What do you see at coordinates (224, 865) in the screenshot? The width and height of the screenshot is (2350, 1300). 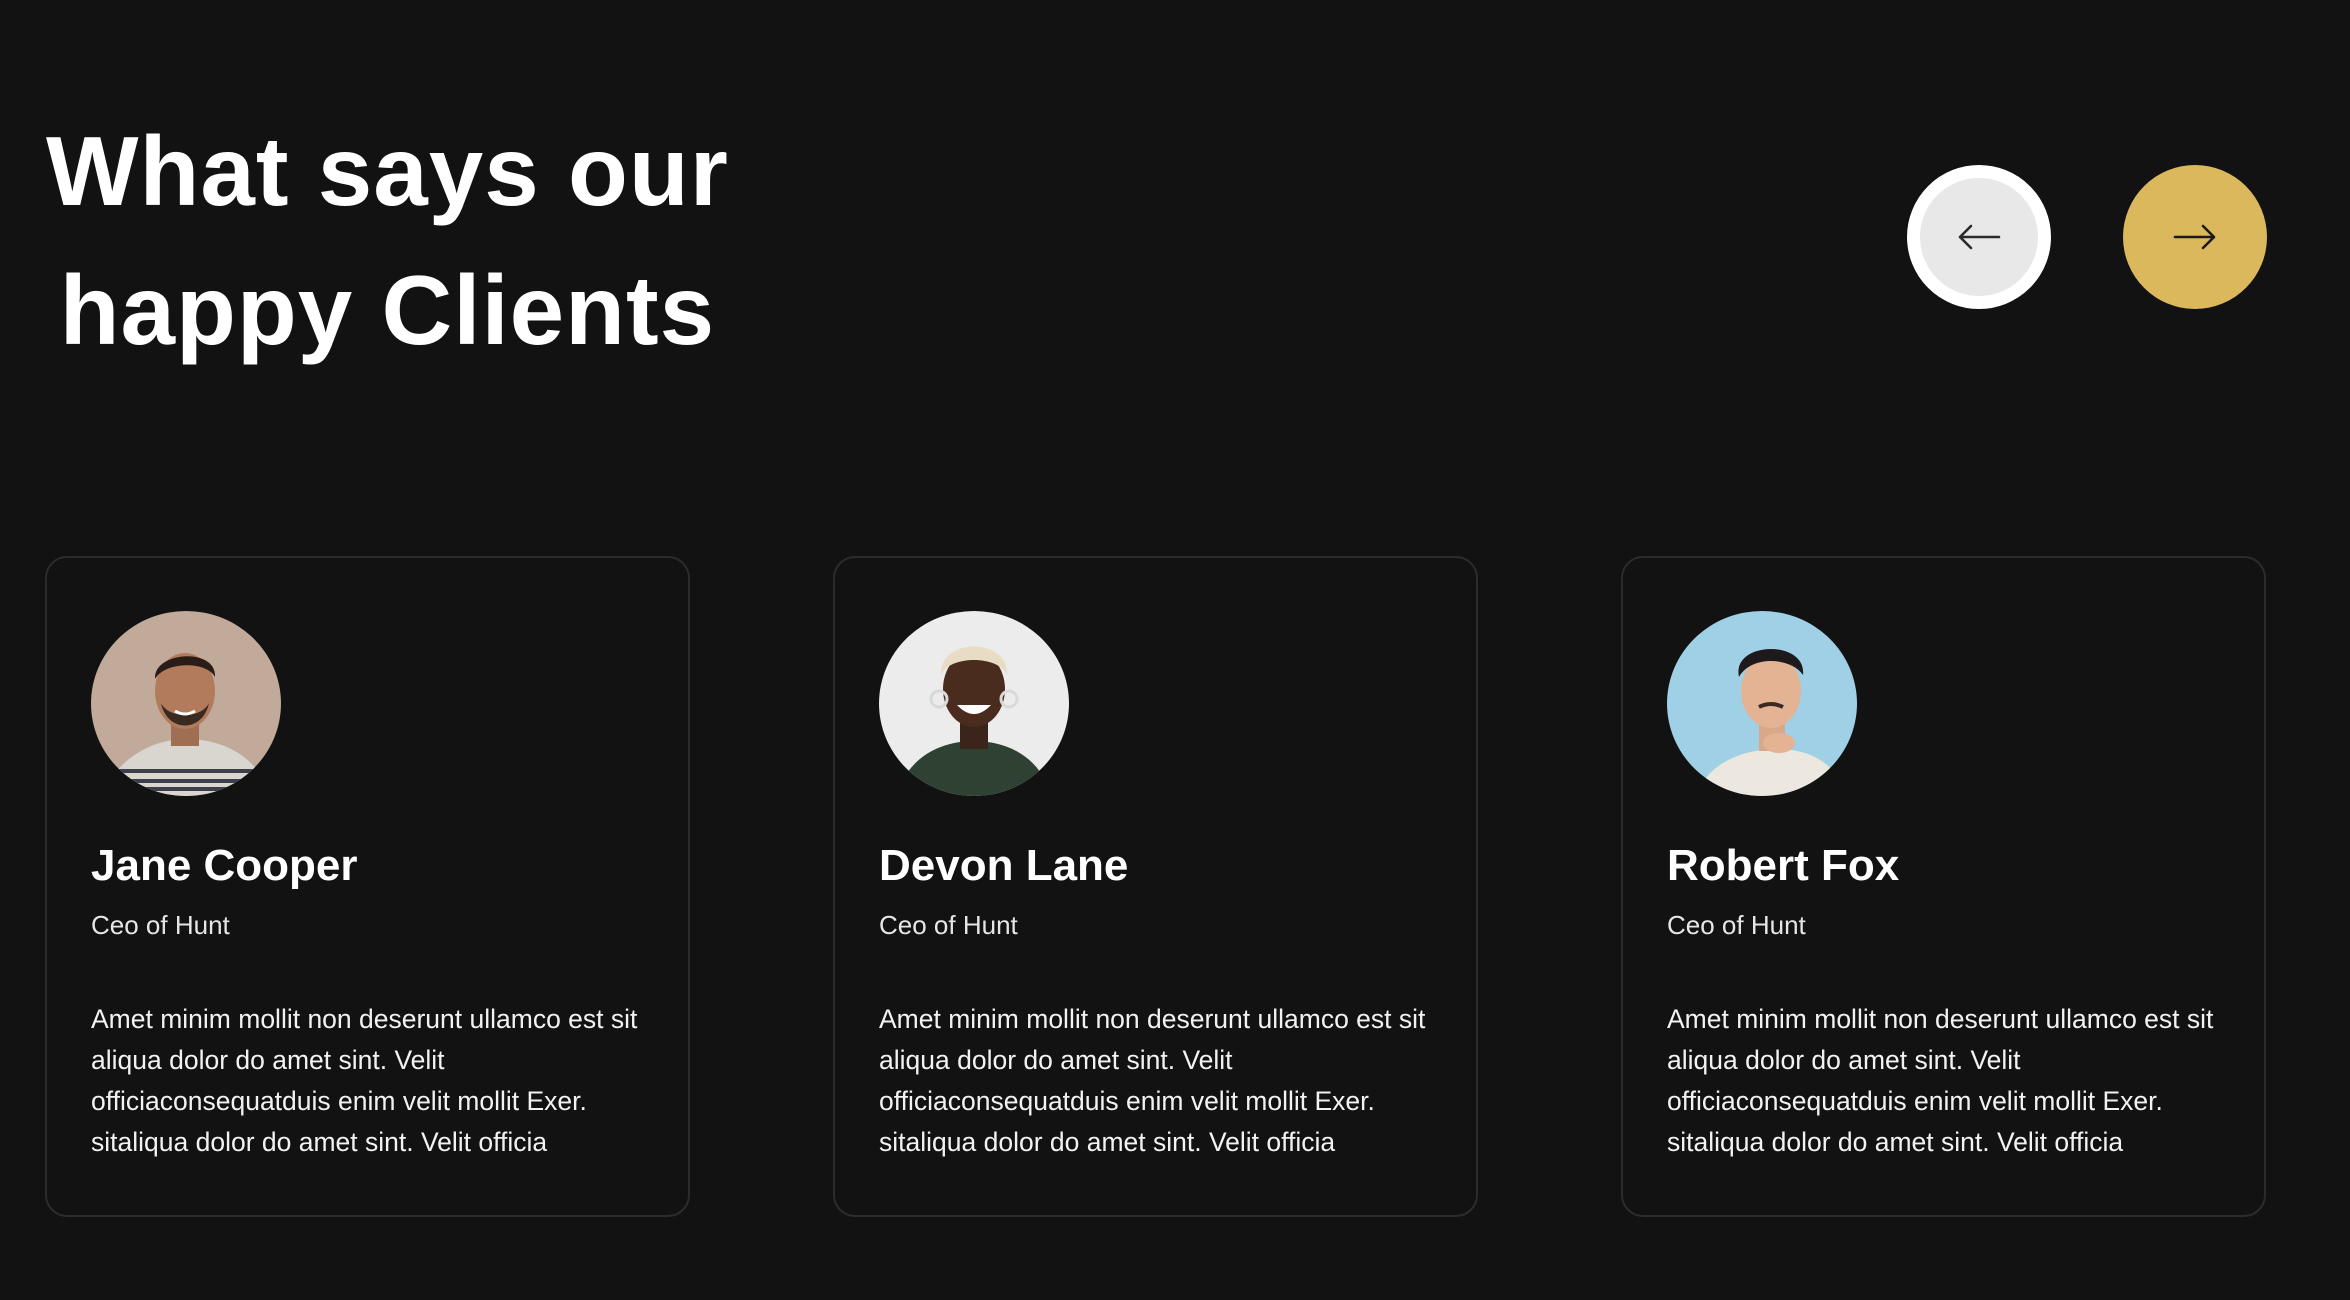 I see `client-name: Jane Cooper` at bounding box center [224, 865].